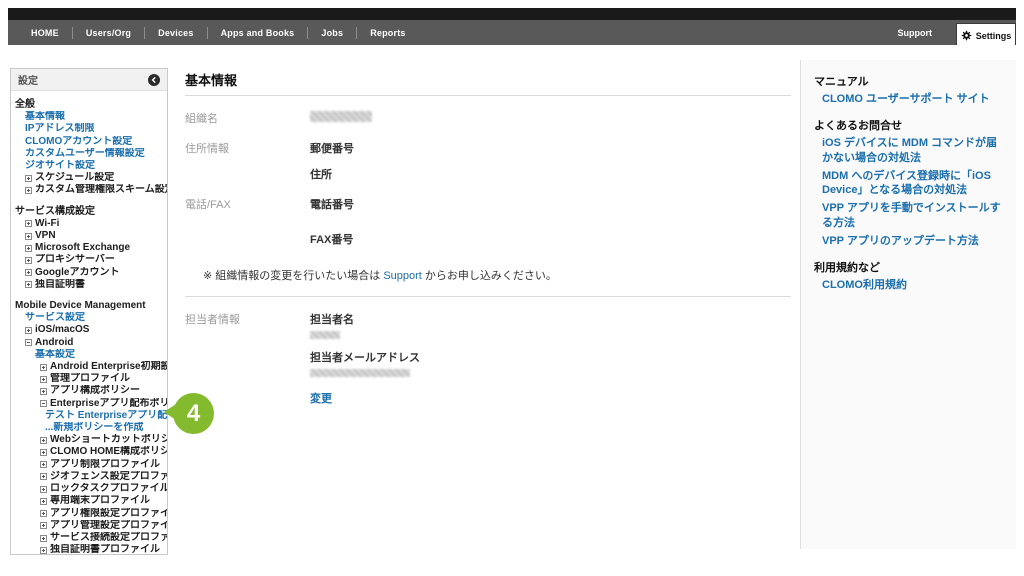 Image resolution: width=1024 pixels, height=576 pixels. What do you see at coordinates (55, 318) in the screenshot?
I see `sidebar-item-label: サービス設定` at bounding box center [55, 318].